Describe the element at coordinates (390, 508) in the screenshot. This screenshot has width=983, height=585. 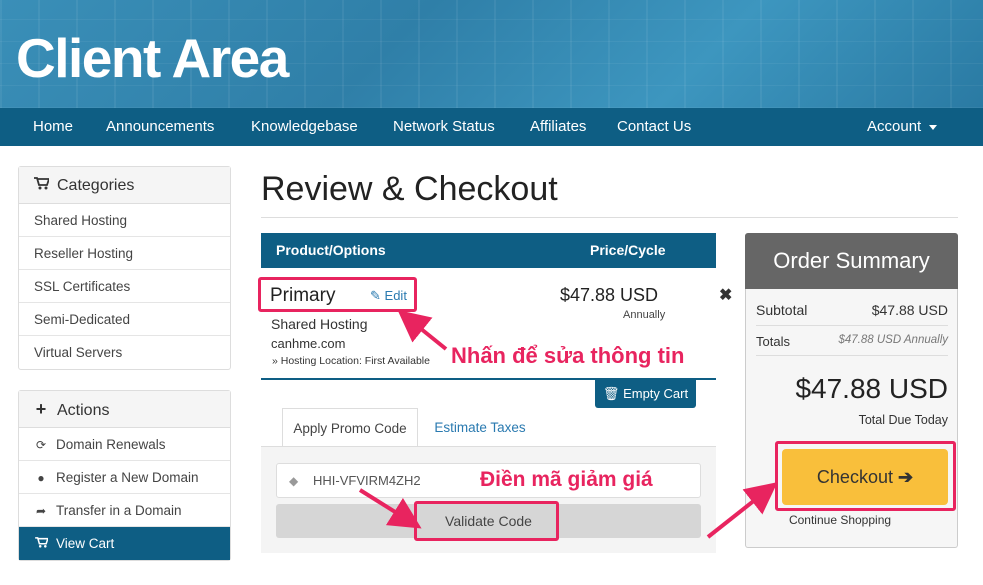
I see `arrow-to-validate` at that location.